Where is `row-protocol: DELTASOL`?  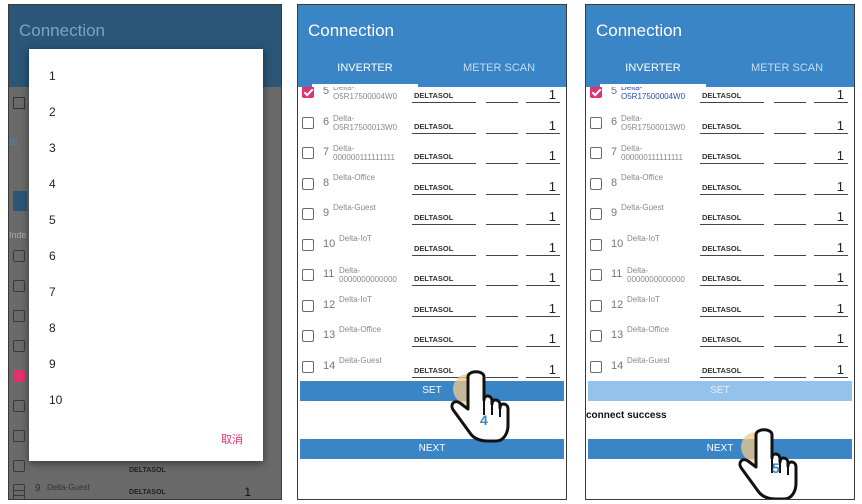
row-protocol: DELTASOL is located at coordinates (722, 95).